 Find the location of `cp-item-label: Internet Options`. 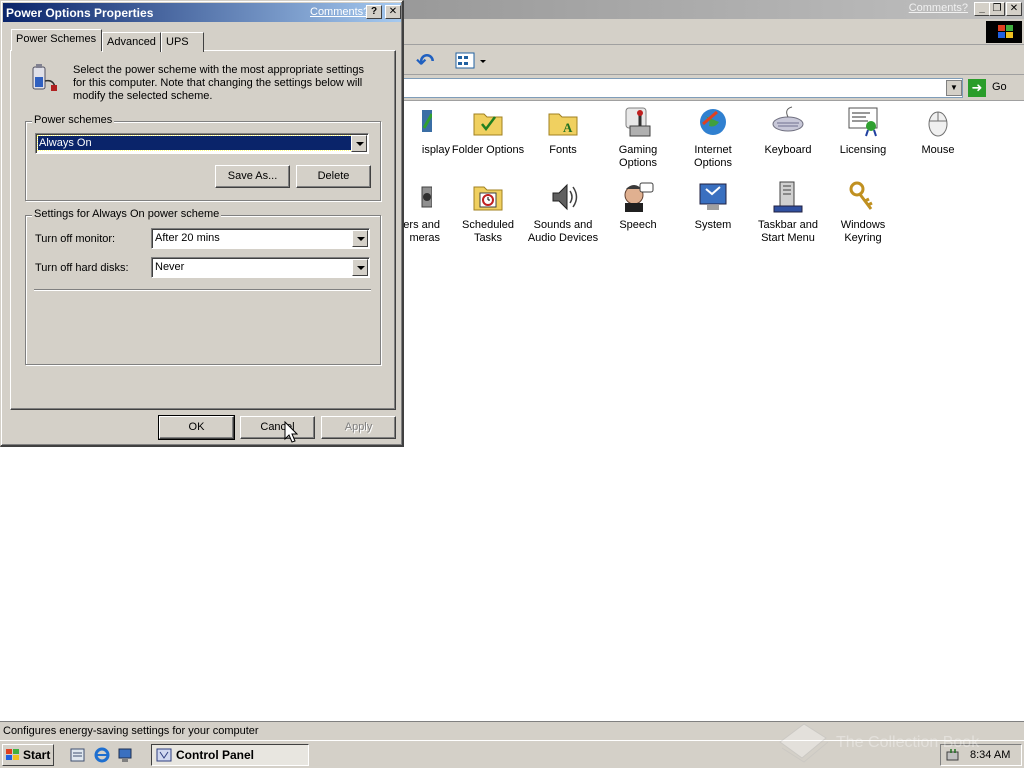

cp-item-label: Internet Options is located at coordinates (713, 156).